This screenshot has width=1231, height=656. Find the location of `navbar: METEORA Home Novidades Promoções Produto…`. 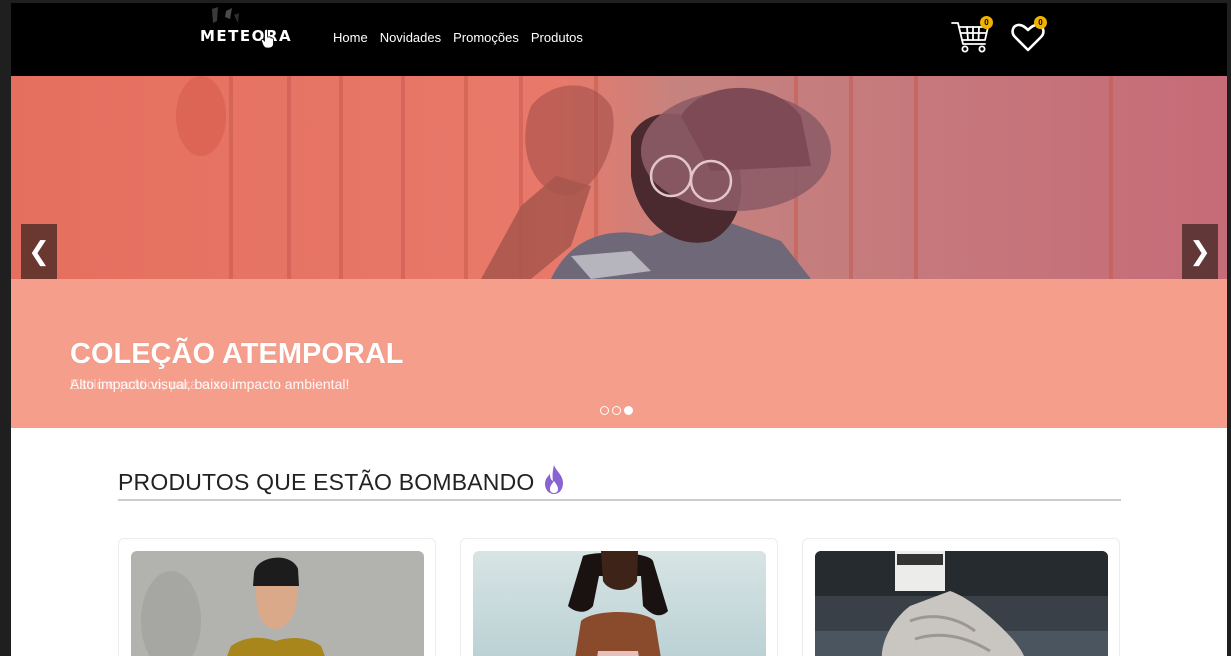

navbar: METEORA Home Novidades Promoções Produto… is located at coordinates (619, 39).